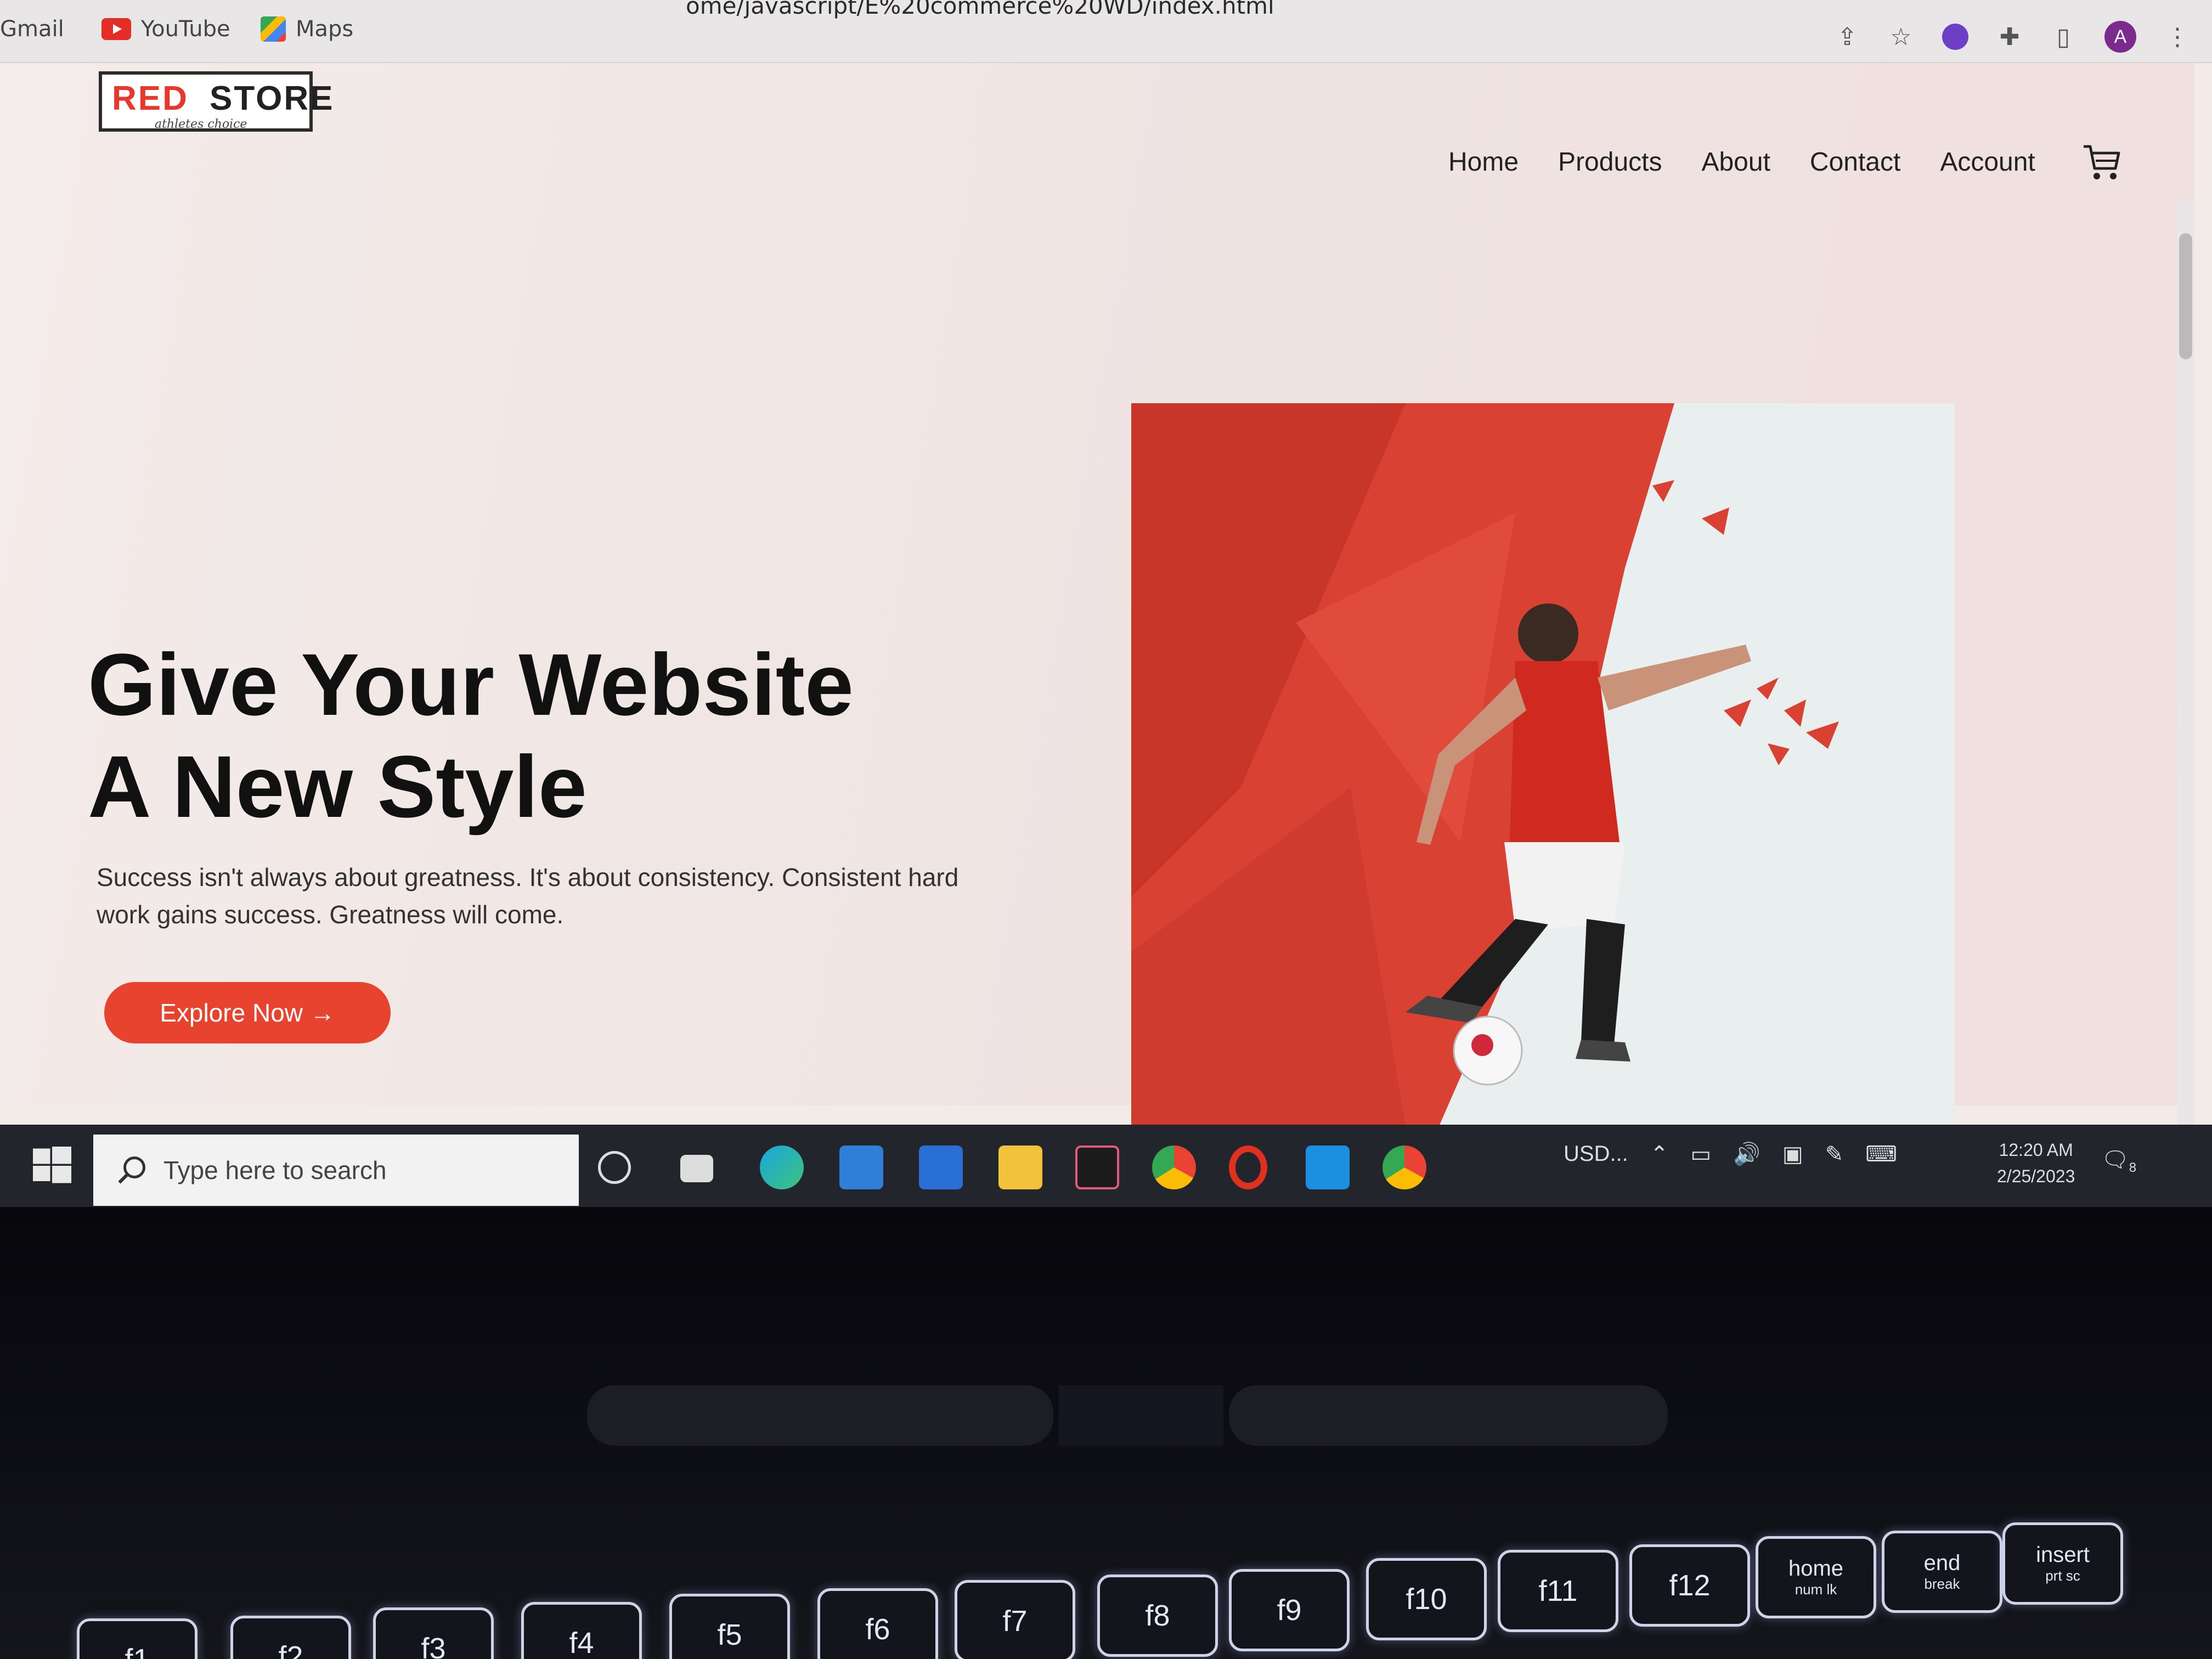 The width and height of the screenshot is (2212, 1659). What do you see at coordinates (1730, 1154) in the screenshot?
I see `system-tray: USD... ⌃ ▭ 🔊 ▣ ✎ ⌨` at bounding box center [1730, 1154].